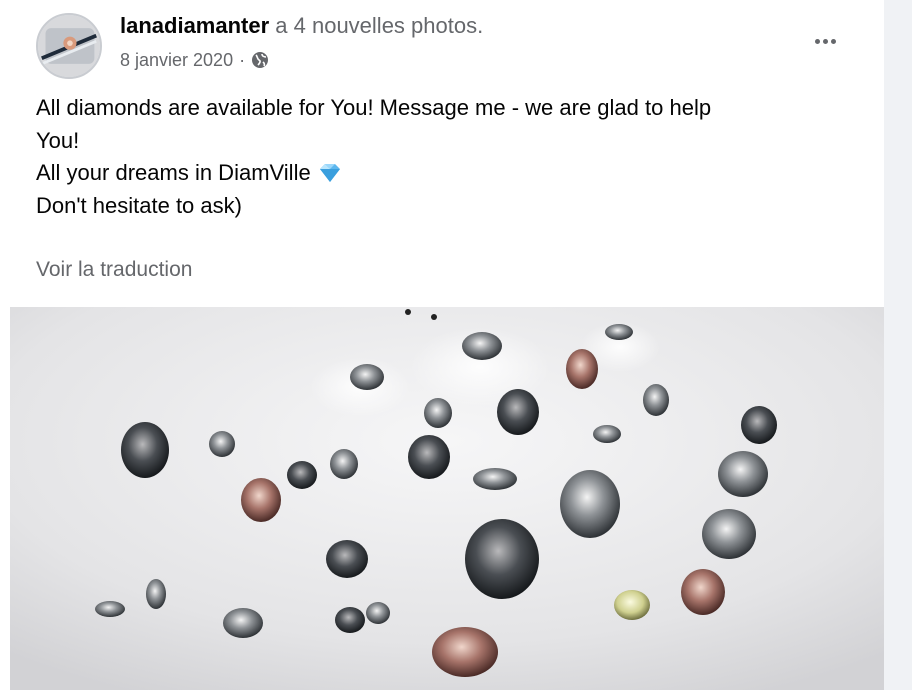 This screenshot has height=690, width=912. I want to click on post-date-link: 8 janvier 2020, so click(176, 60).